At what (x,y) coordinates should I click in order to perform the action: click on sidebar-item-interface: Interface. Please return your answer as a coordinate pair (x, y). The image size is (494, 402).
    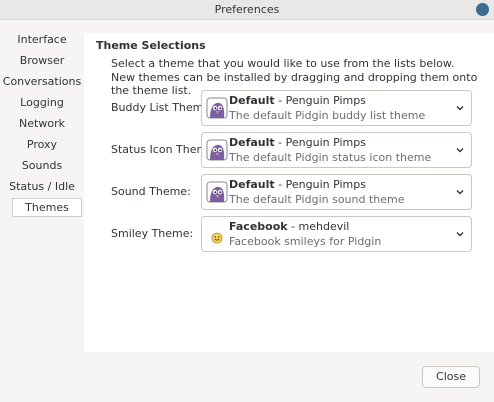
    Looking at the image, I should click on (42, 39).